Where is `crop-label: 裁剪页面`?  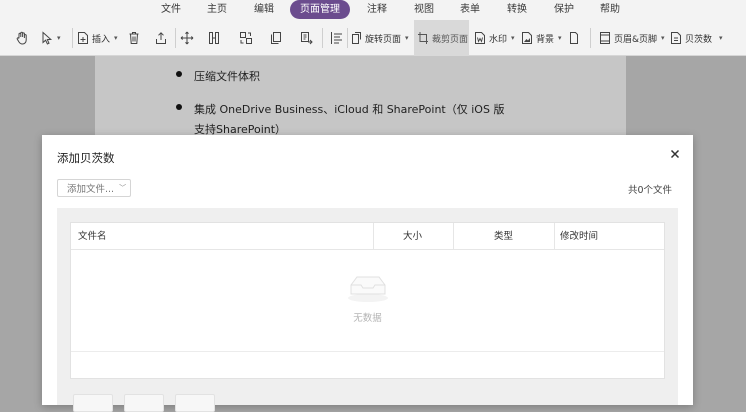
crop-label: 裁剪页面 is located at coordinates (450, 39).